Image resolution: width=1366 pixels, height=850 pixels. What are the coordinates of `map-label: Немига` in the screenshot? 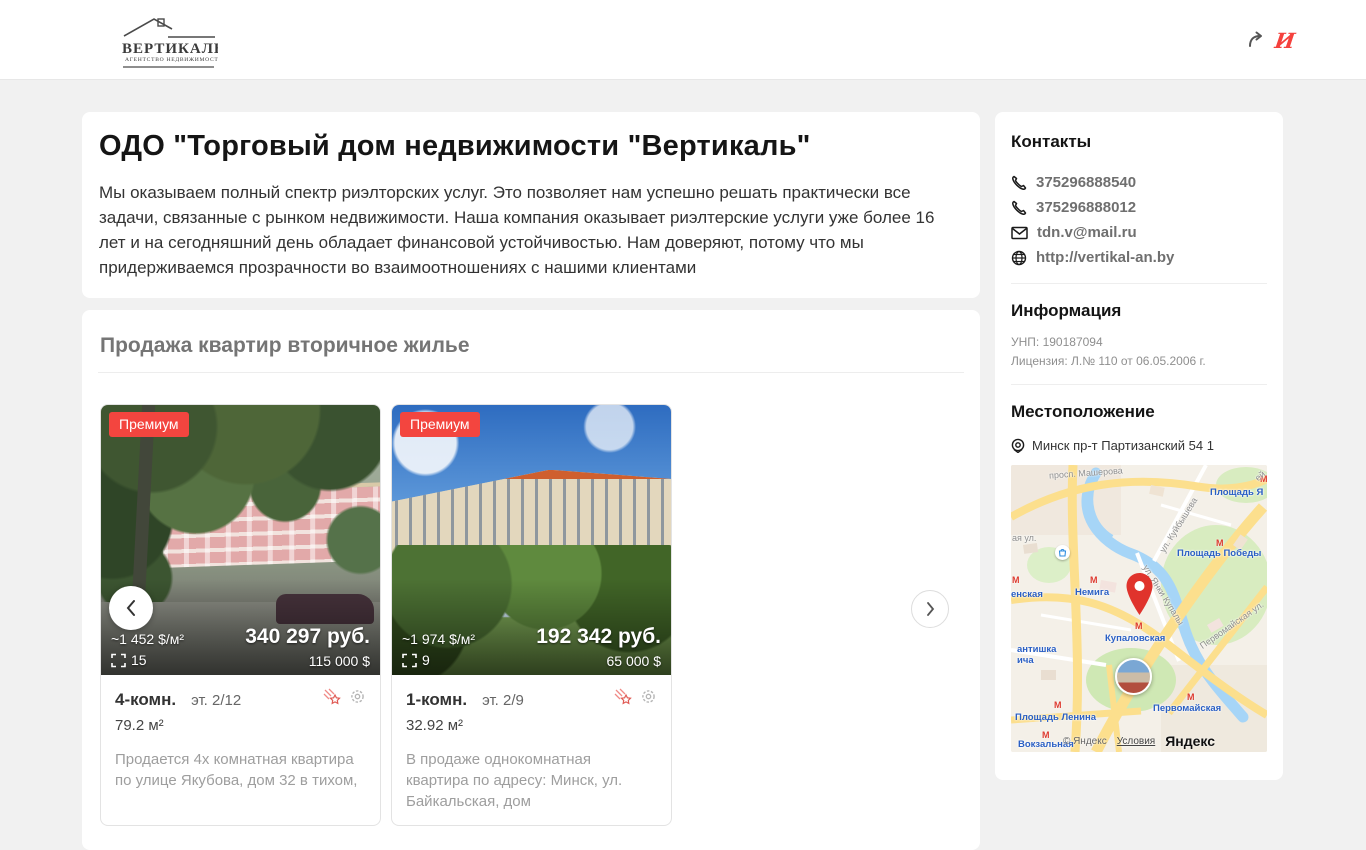 It's located at (1092, 592).